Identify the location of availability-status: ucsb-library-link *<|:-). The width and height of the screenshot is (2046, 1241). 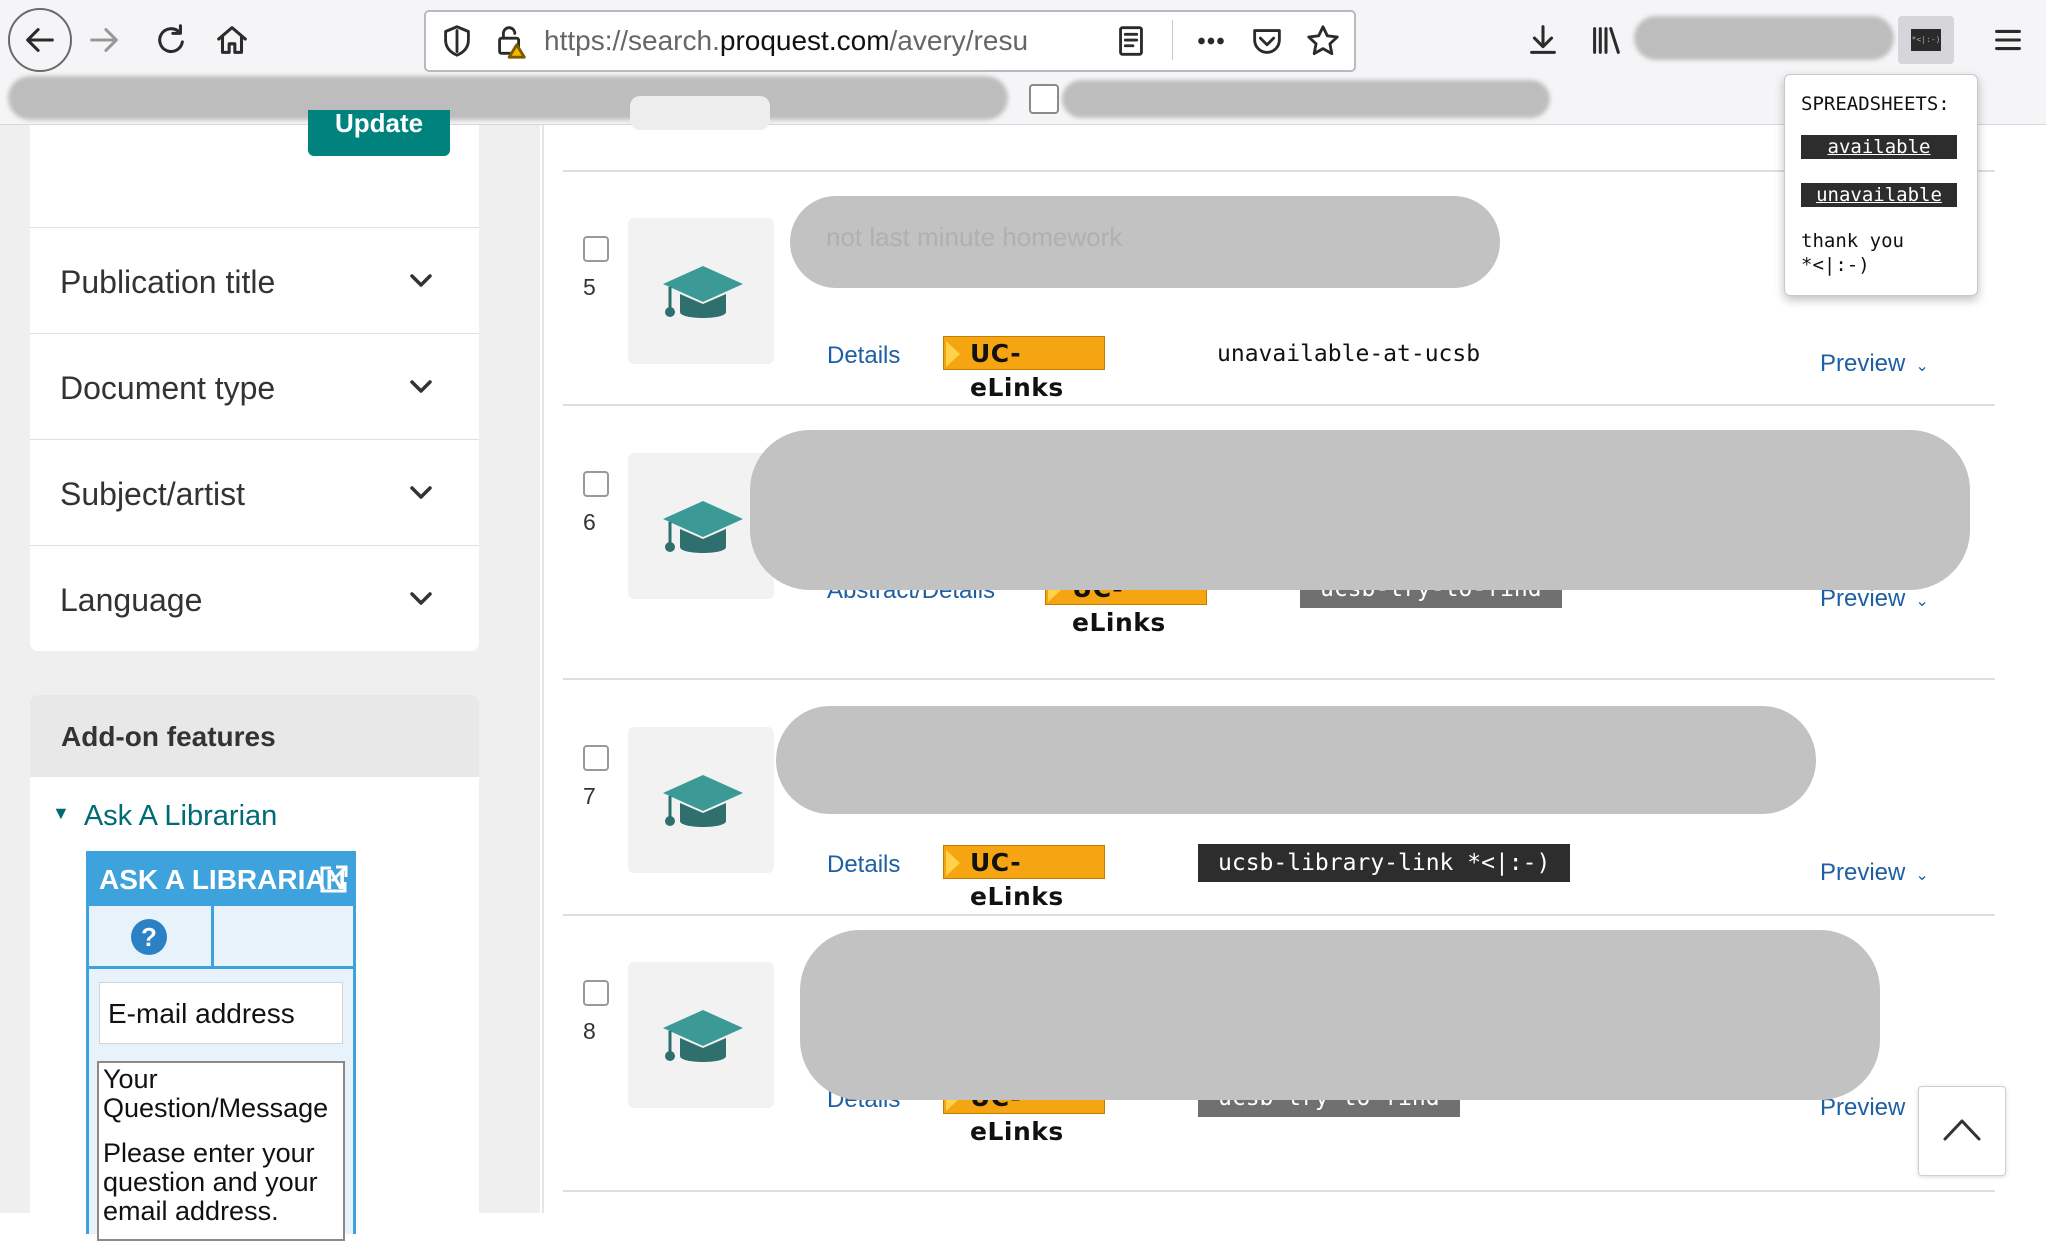
(1384, 863).